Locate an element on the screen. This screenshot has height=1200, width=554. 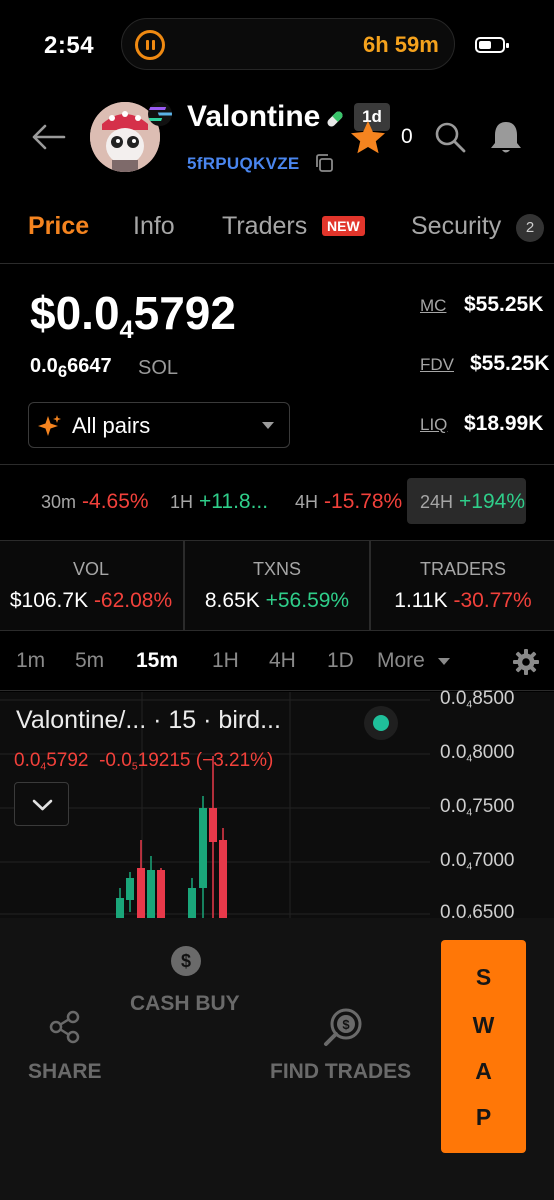
token-name: Valontine is located at coordinates (254, 116).